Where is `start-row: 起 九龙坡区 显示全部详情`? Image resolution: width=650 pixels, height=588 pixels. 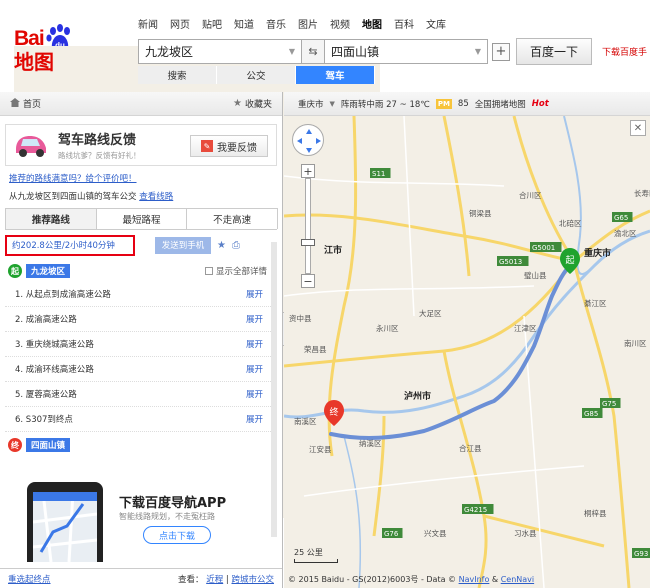 start-row: 起 九龙坡区 显示全部详情 is located at coordinates (142, 271).